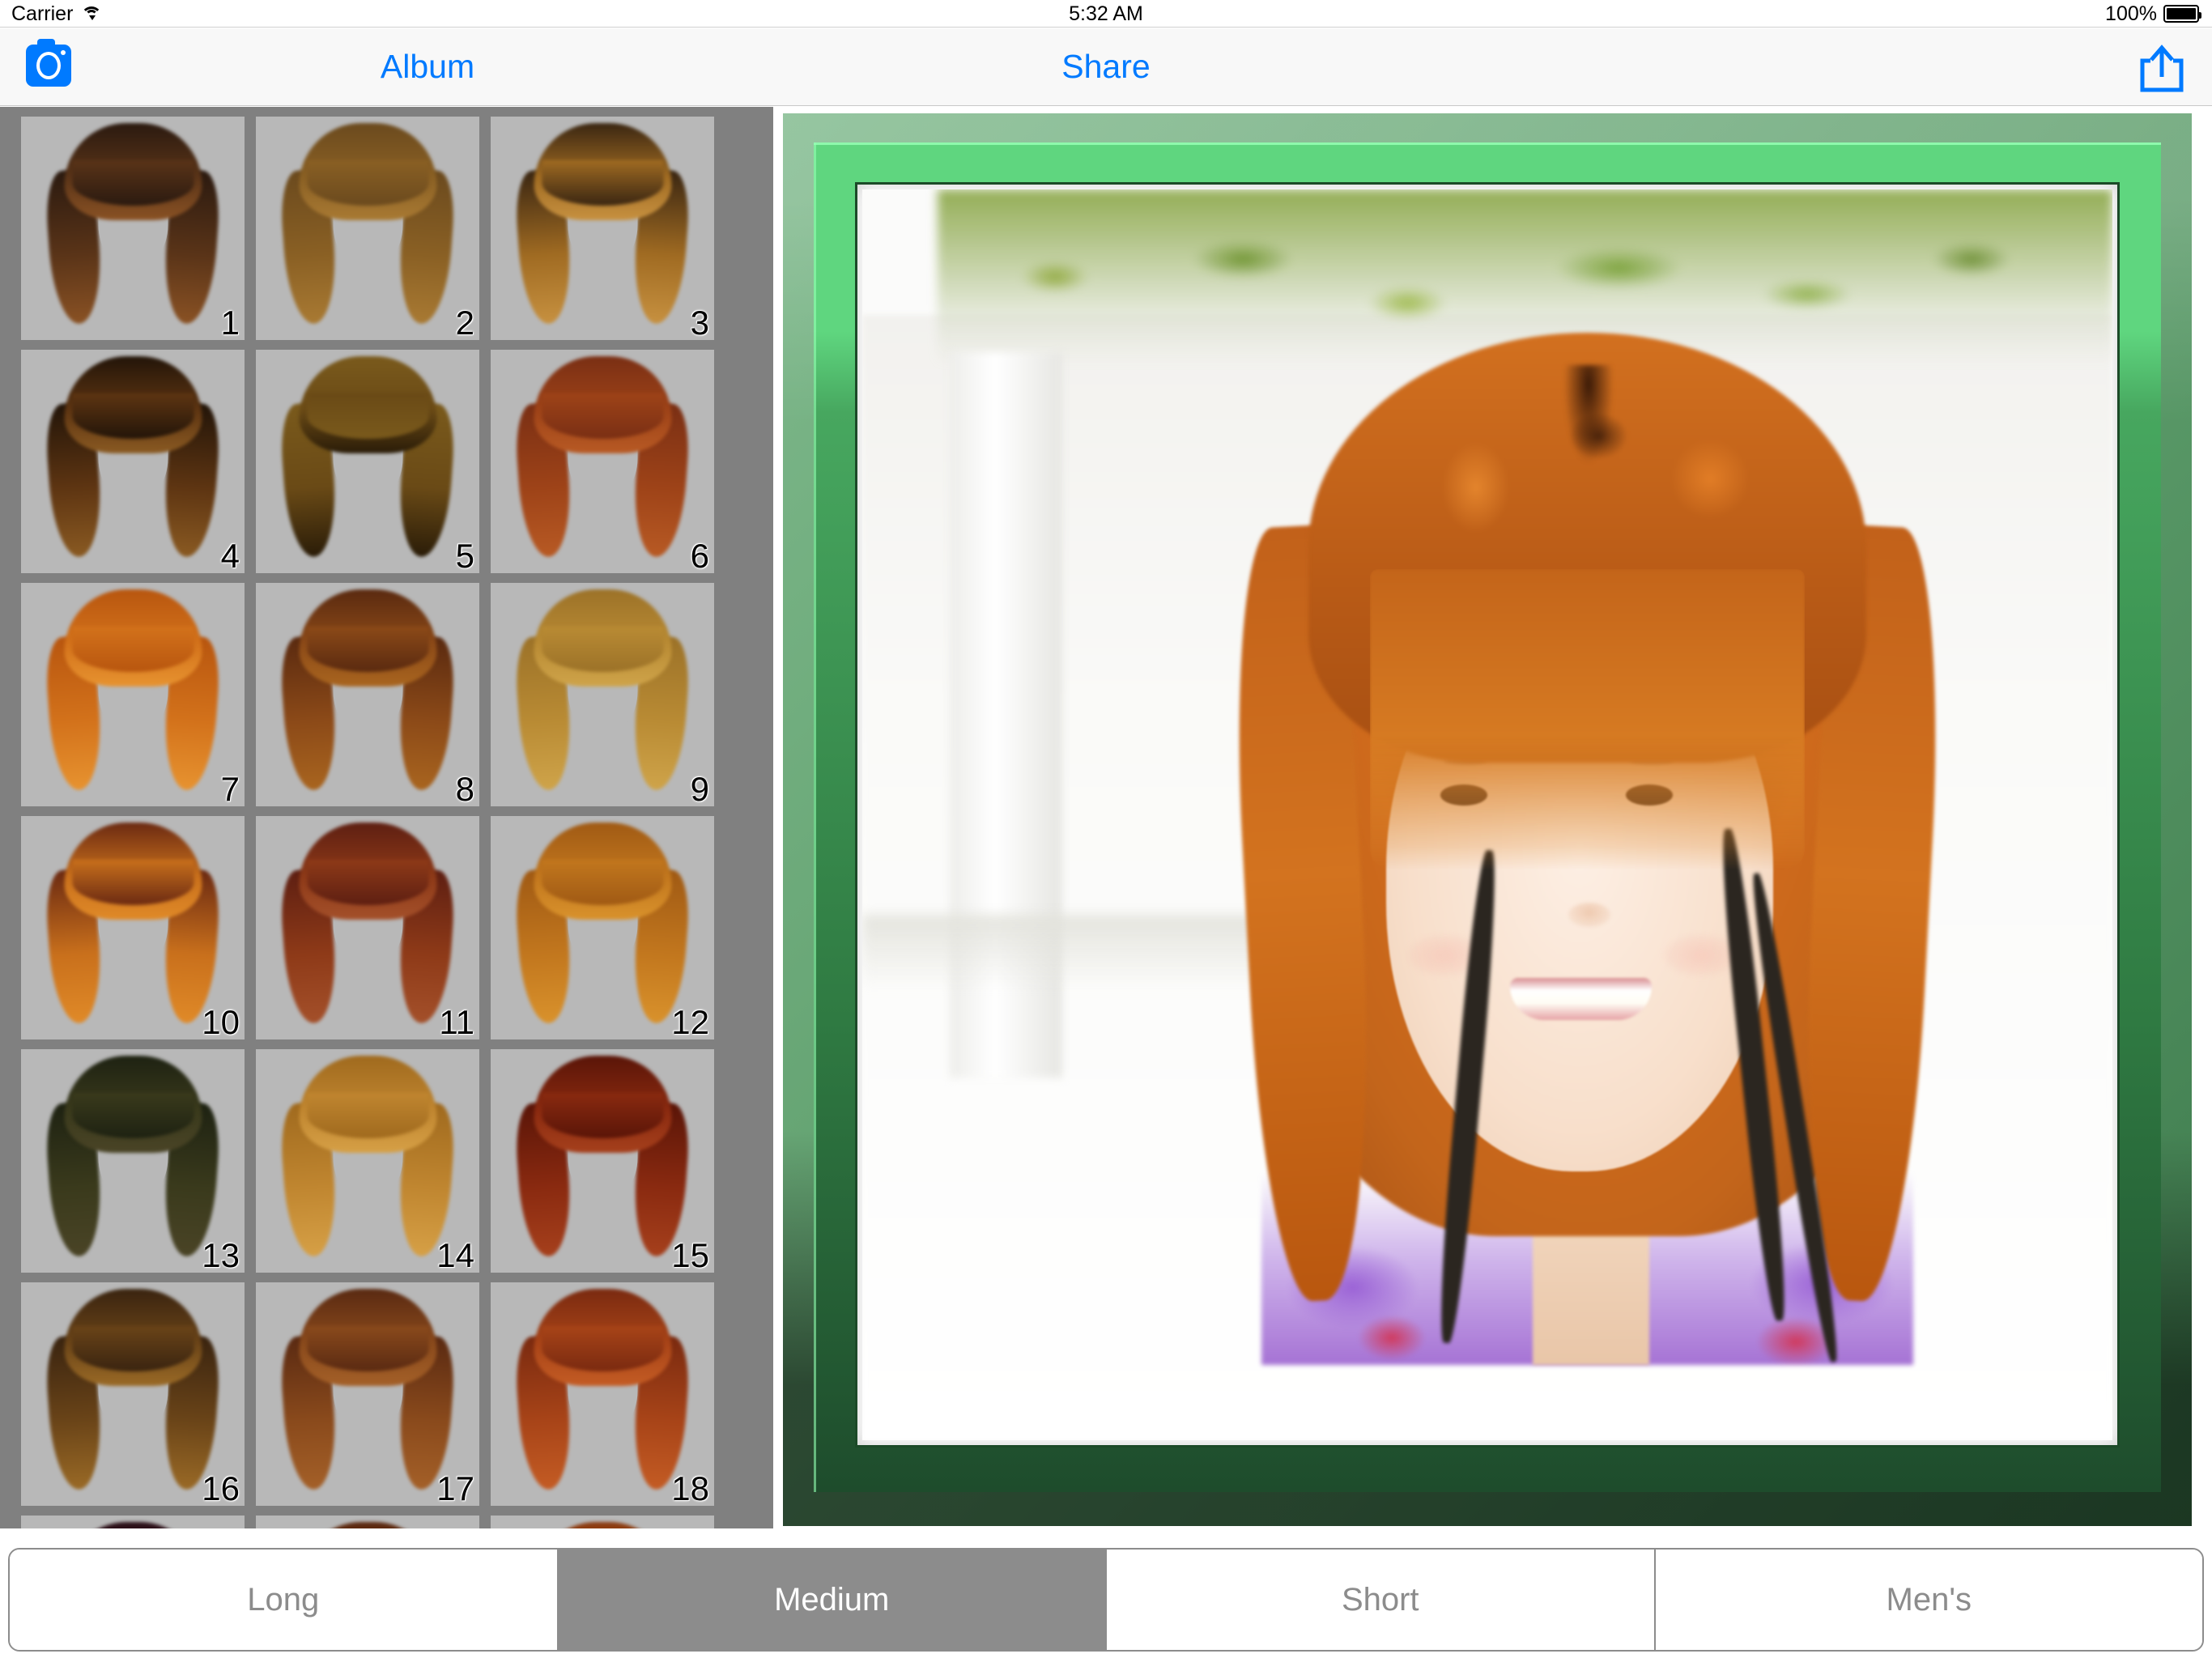 This screenshot has width=2212, height=1658. I want to click on status-bar-clock: 5:32 AM, so click(1106, 14).